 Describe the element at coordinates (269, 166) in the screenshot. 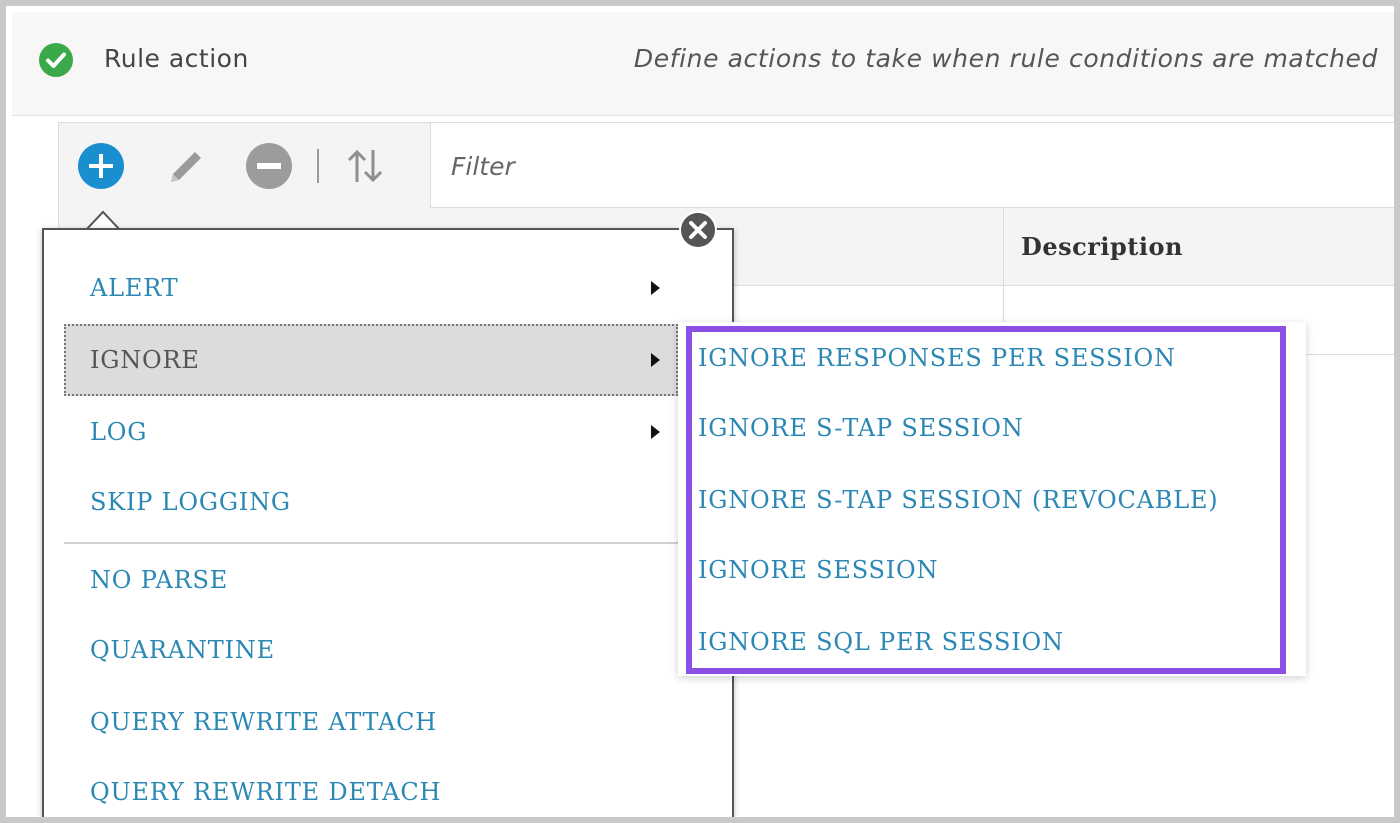

I see `minus-circle-icon` at that location.